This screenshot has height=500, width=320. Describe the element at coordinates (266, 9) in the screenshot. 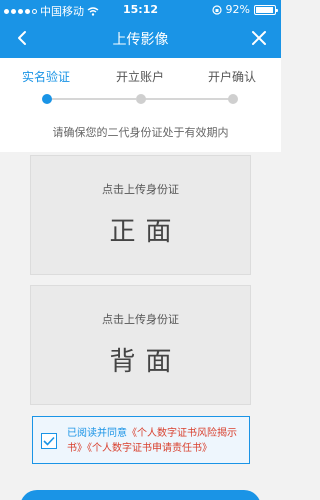

I see `battery-icon` at that location.